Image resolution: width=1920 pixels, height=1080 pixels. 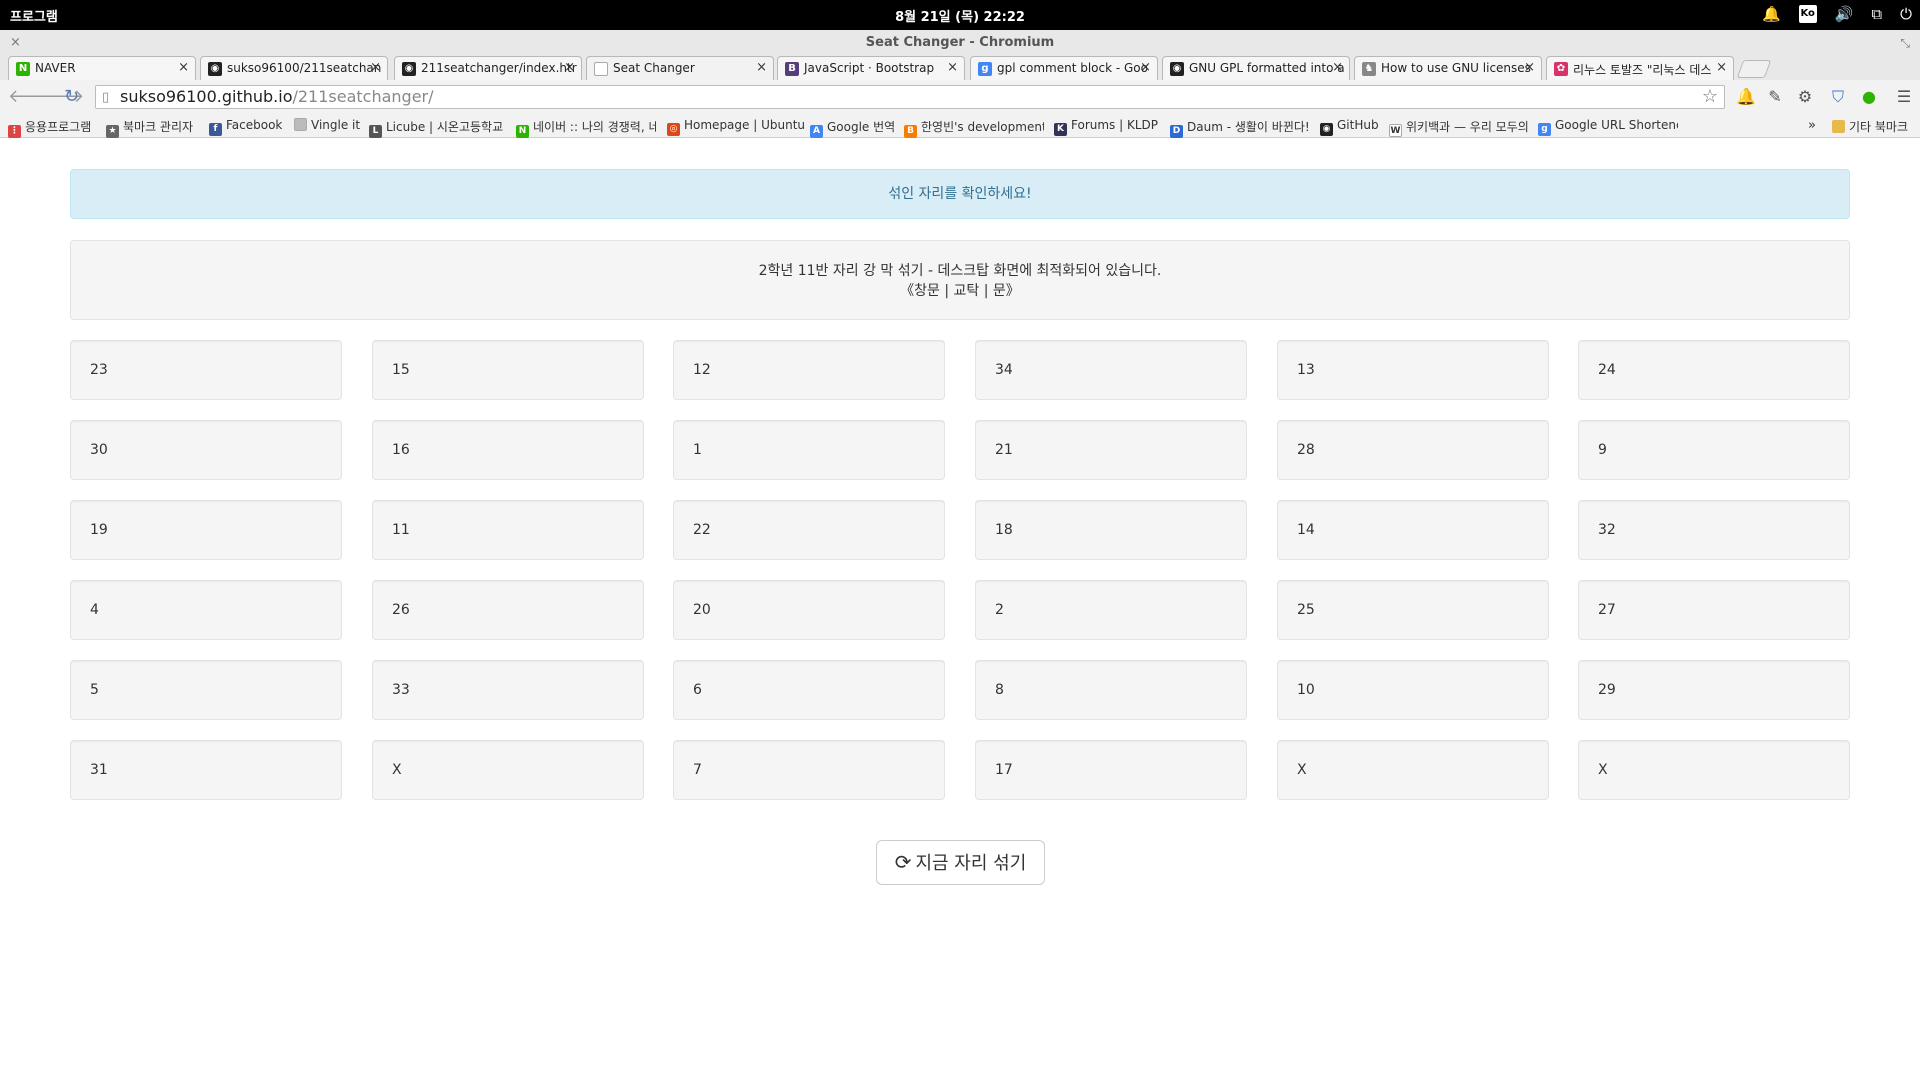 I want to click on bookmark-item: ⋮ 응용프로그램, so click(x=49, y=128).